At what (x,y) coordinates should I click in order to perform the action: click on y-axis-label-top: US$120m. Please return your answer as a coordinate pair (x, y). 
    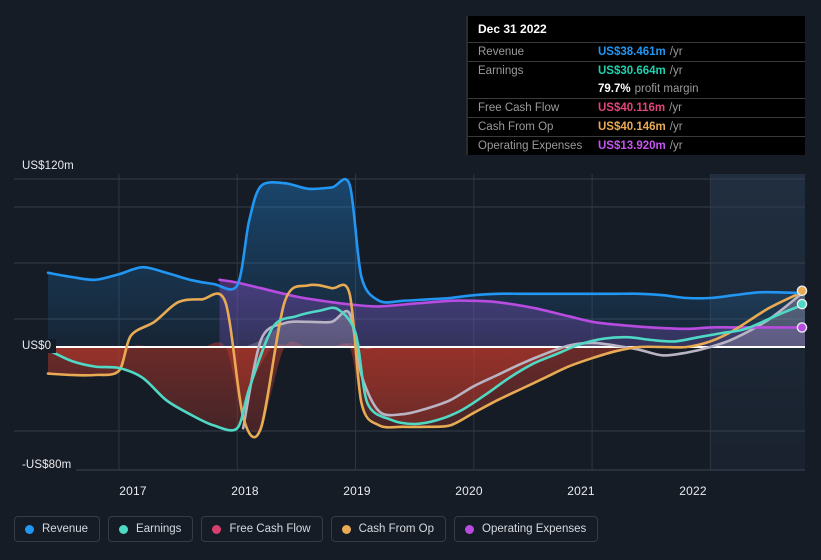
    Looking at the image, I should click on (46, 166).